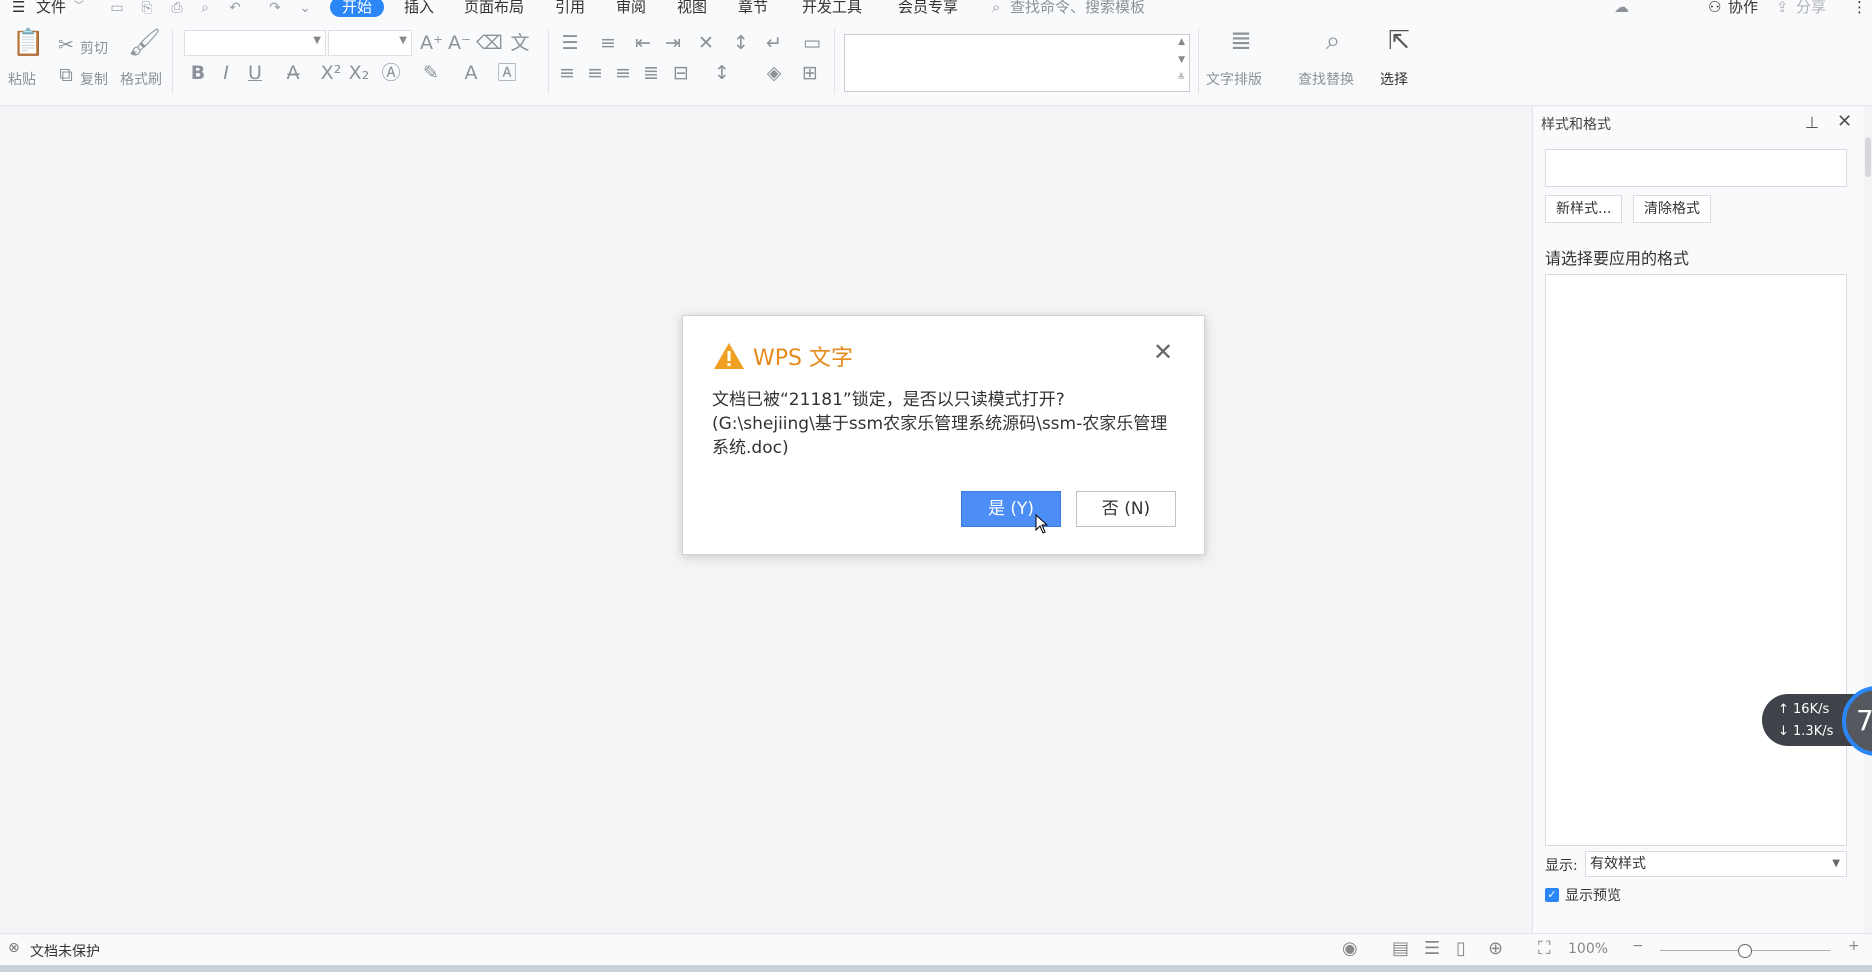 This screenshot has width=1872, height=972. I want to click on menu-icon: ☰, so click(18, 8).